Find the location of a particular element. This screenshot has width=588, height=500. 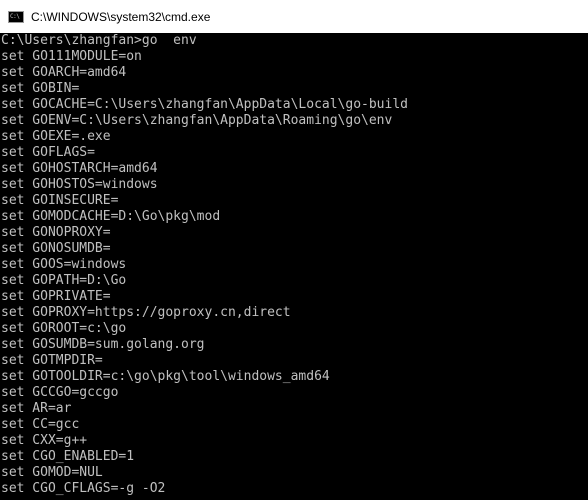

env-line: set GOHOSTOS=windows is located at coordinates (79, 184).